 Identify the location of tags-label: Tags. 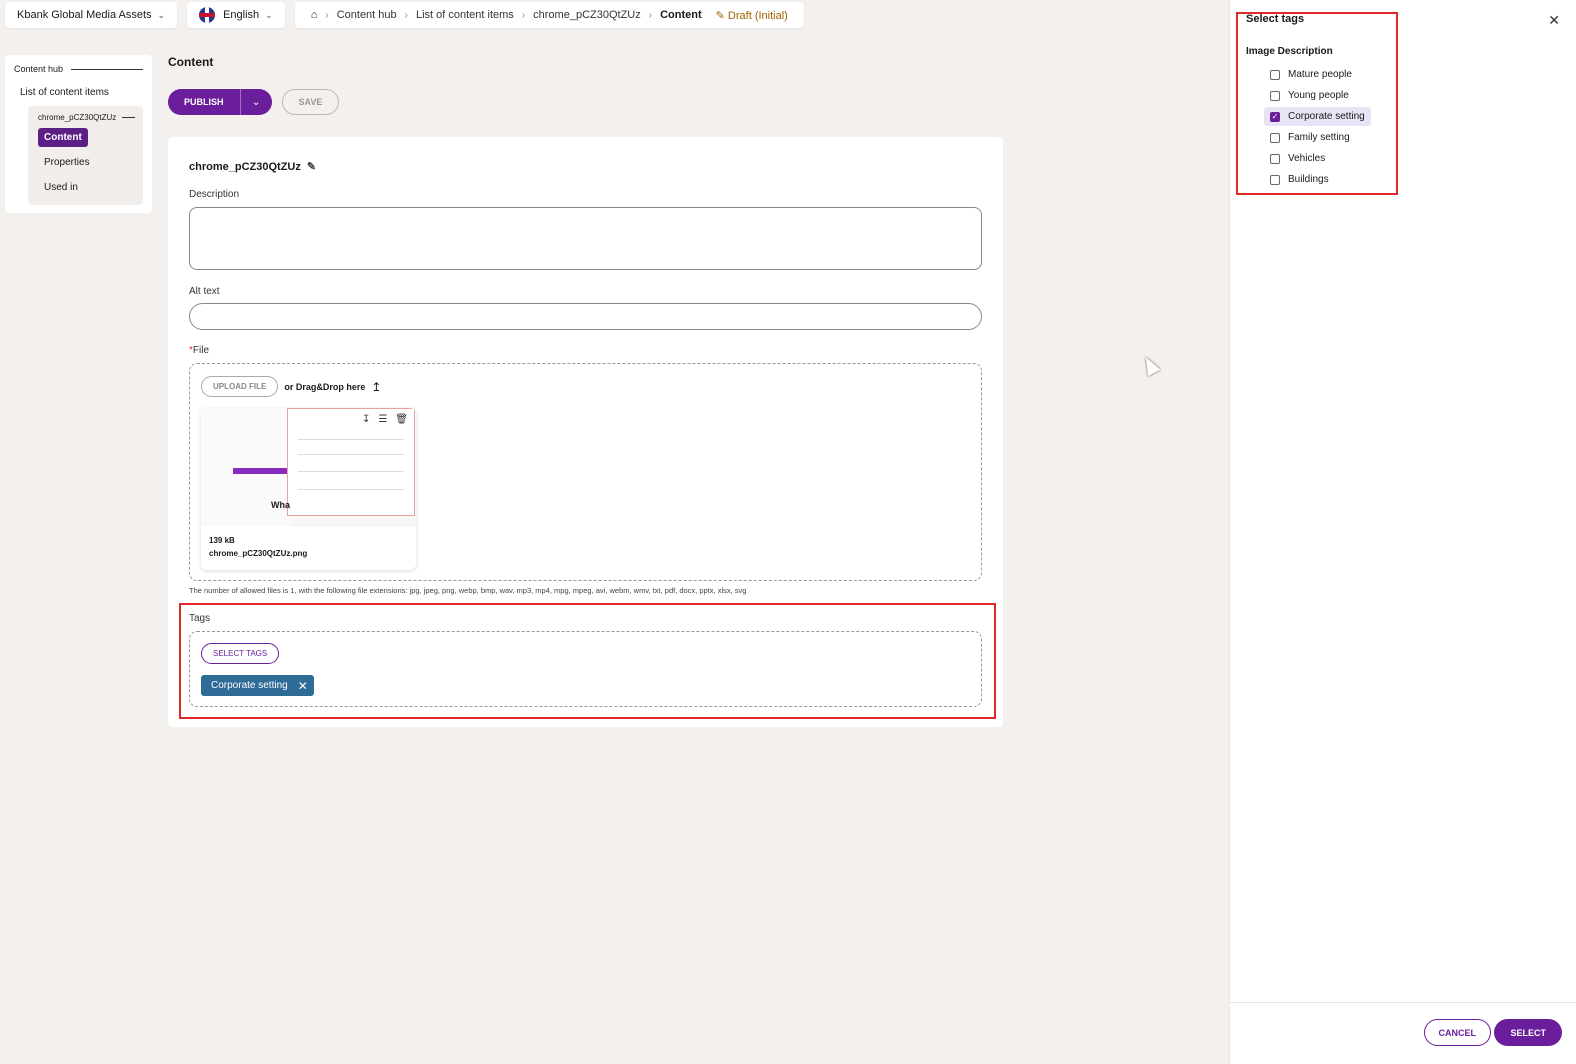
(200, 618).